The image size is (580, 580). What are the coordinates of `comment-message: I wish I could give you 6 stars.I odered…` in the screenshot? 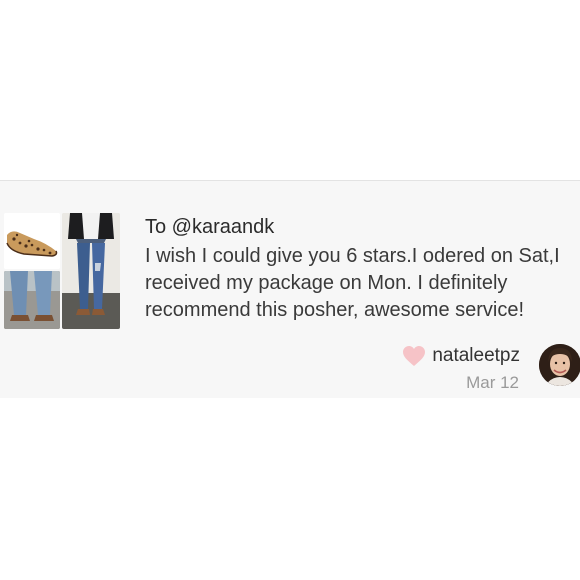 It's located at (352, 283).